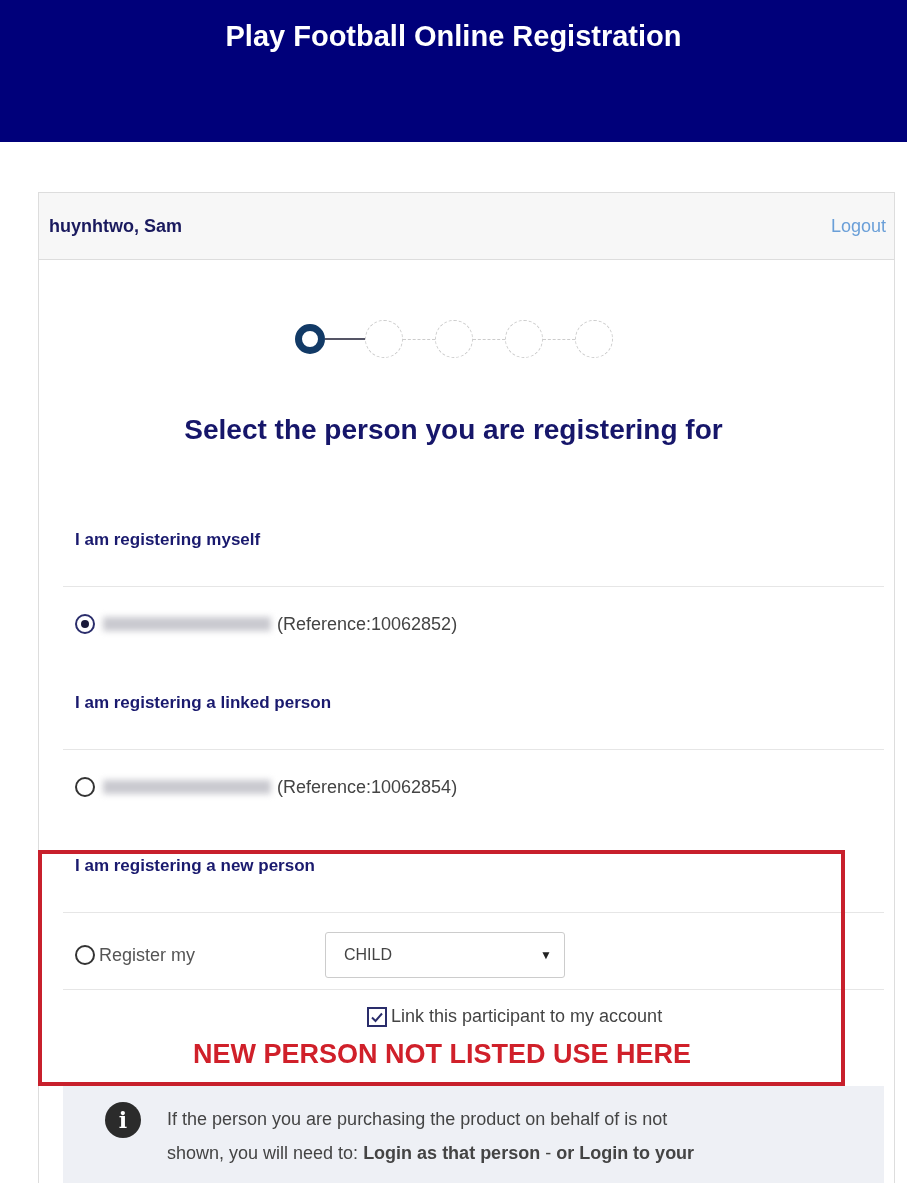 The width and height of the screenshot is (907, 1183). Describe the element at coordinates (453, 430) in the screenshot. I see `page-heading: Select the person you are registering for` at that location.